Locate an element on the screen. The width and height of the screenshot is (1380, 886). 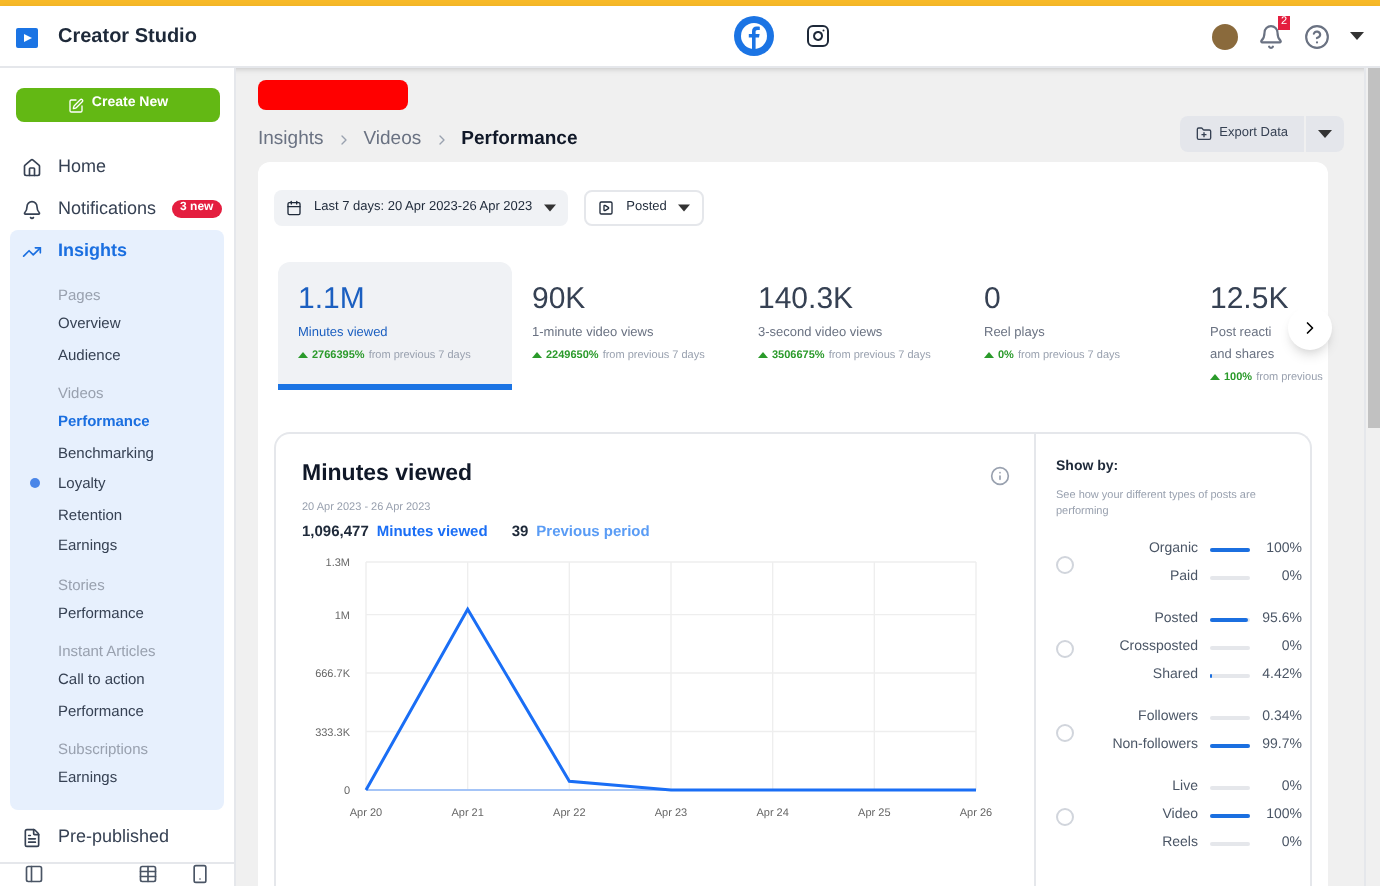
nav-item: Pre-published is located at coordinates (117, 837).